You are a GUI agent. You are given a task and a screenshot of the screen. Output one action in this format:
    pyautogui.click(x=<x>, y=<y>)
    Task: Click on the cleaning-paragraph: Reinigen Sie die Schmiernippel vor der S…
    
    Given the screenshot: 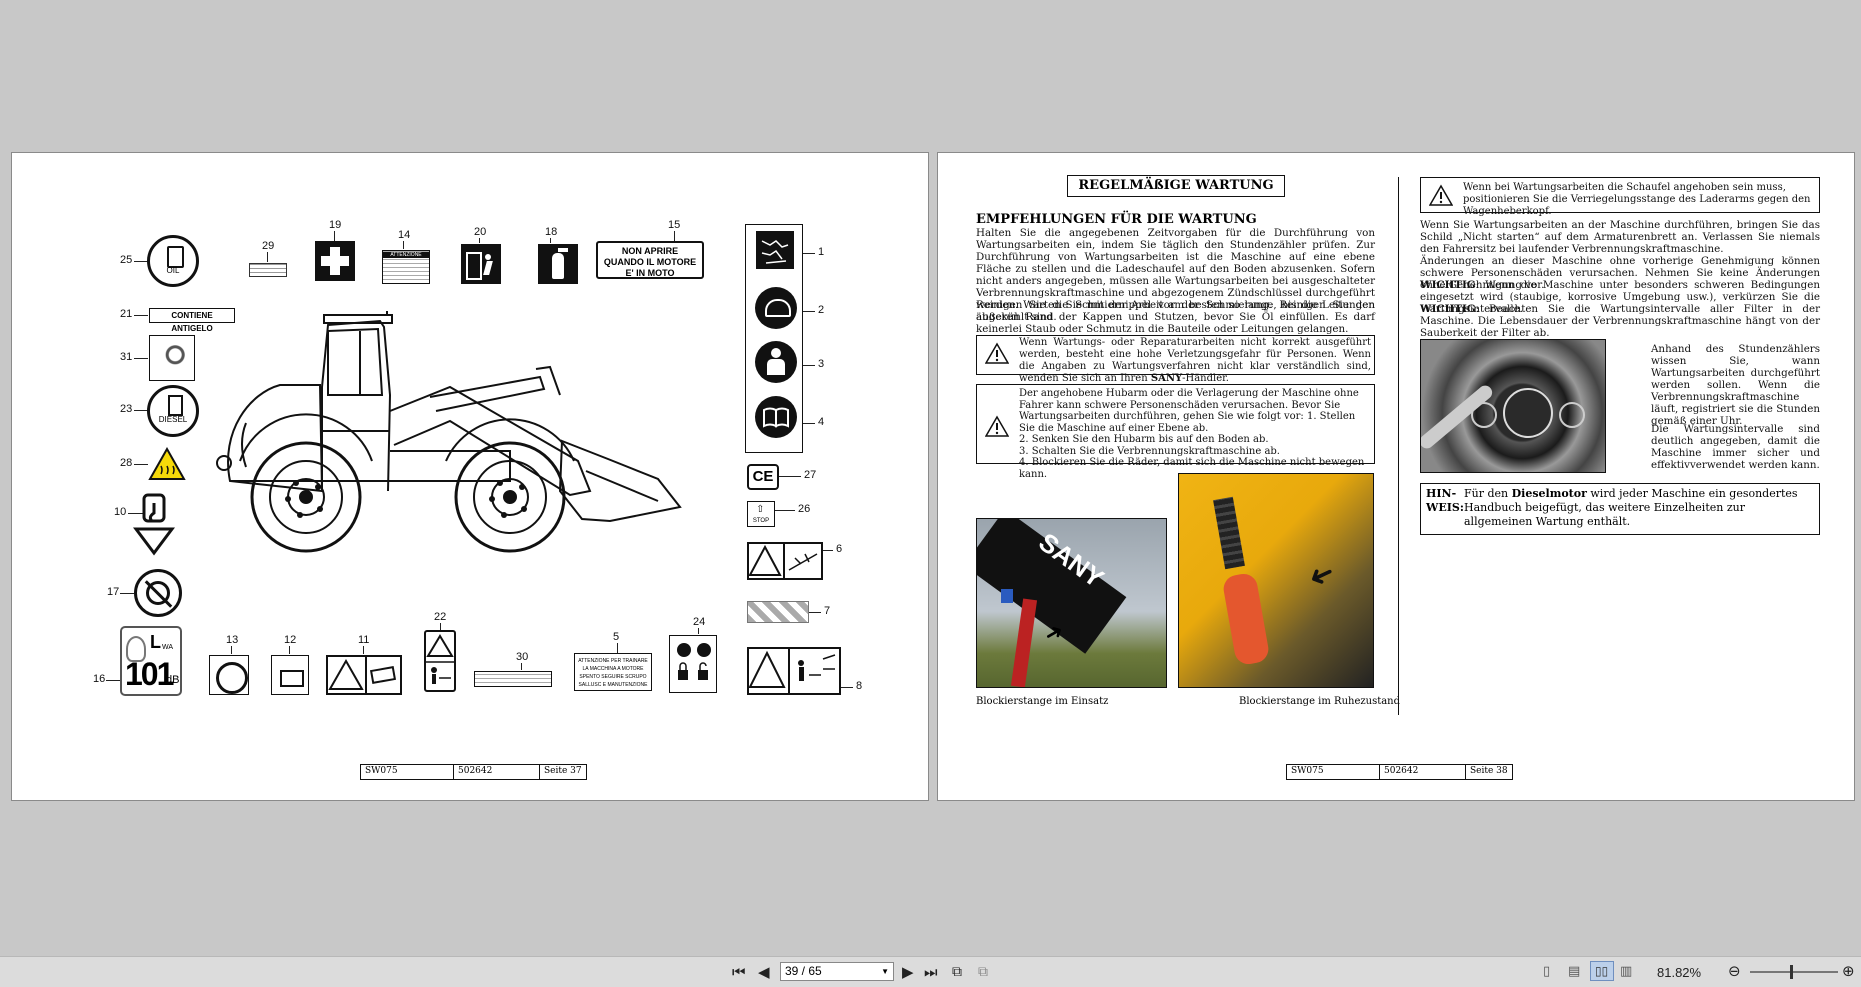 What is the action you would take?
    pyautogui.click(x=1175, y=317)
    